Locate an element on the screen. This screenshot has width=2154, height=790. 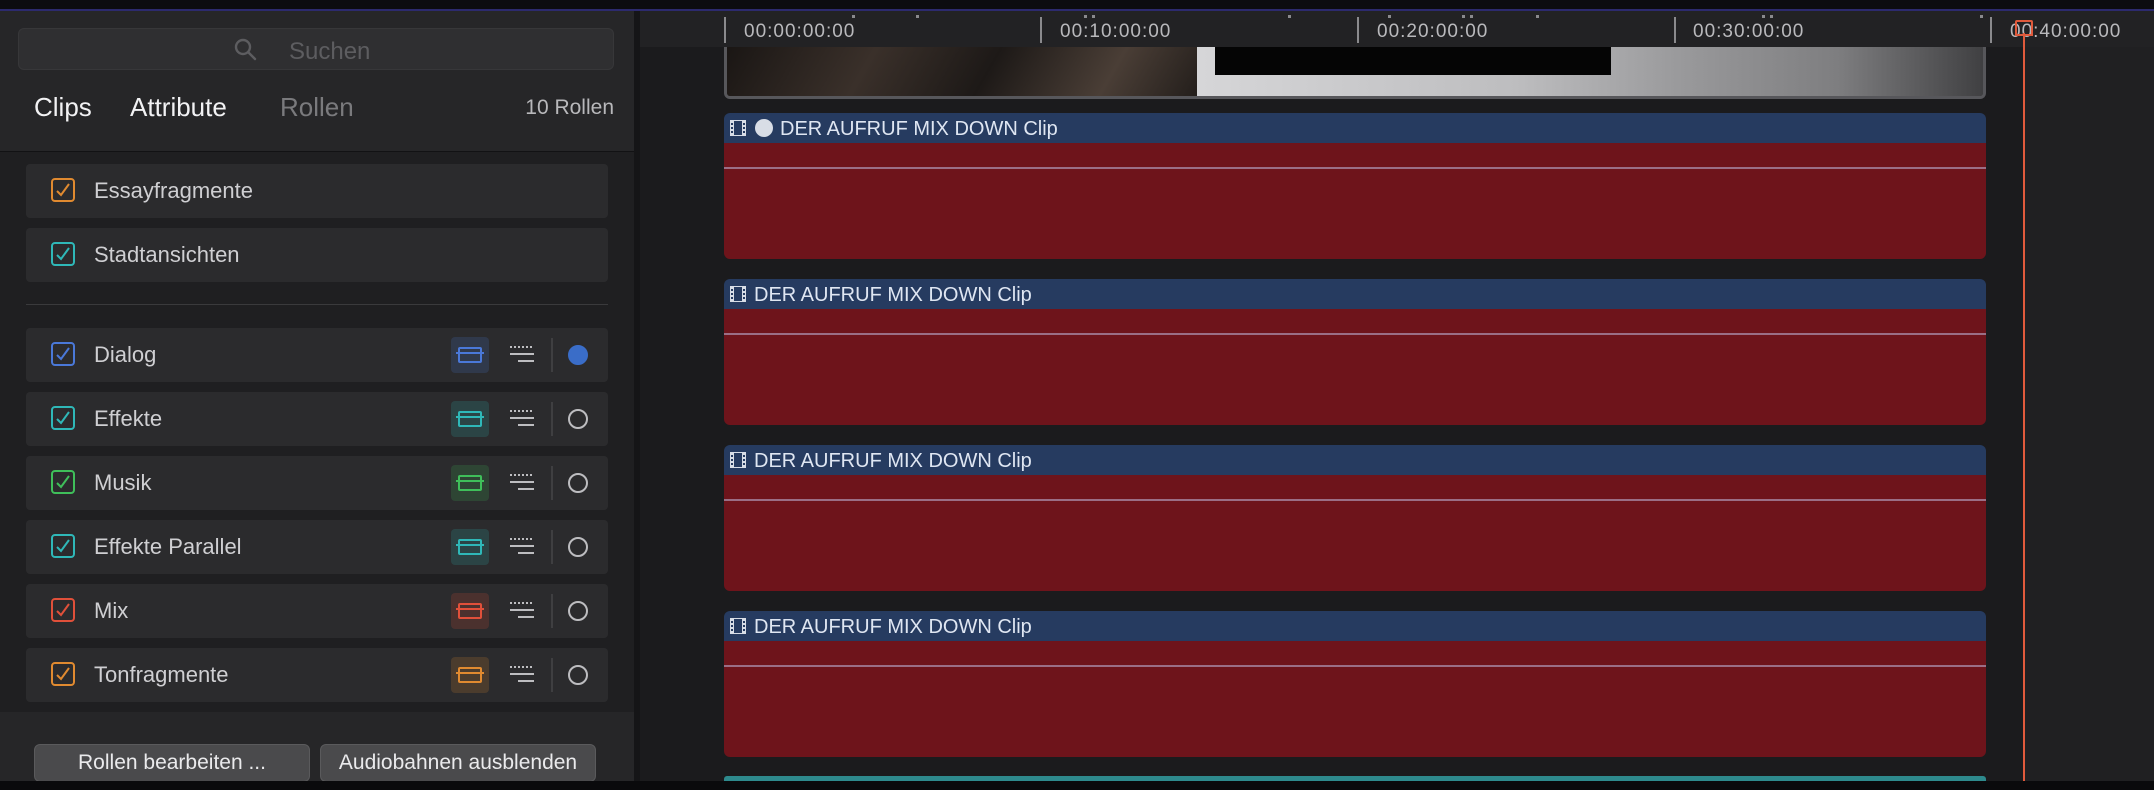
window-top-edge is located at coordinates (1077, 5).